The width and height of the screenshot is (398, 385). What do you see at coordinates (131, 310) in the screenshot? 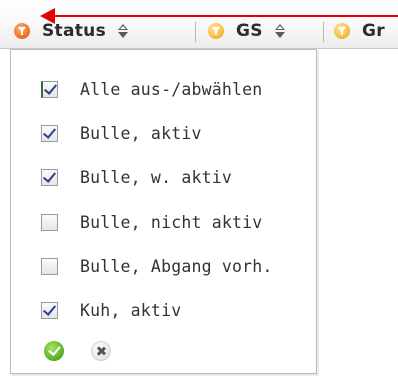
I see `option-label: Kuh, aktiv` at bounding box center [131, 310].